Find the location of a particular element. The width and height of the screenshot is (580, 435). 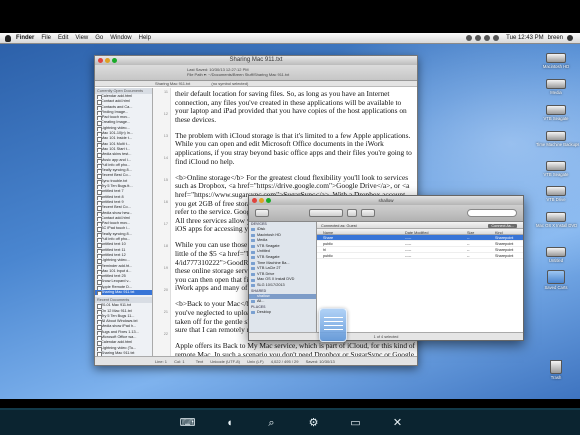

quick-look-button is located at coordinates (352, 213).